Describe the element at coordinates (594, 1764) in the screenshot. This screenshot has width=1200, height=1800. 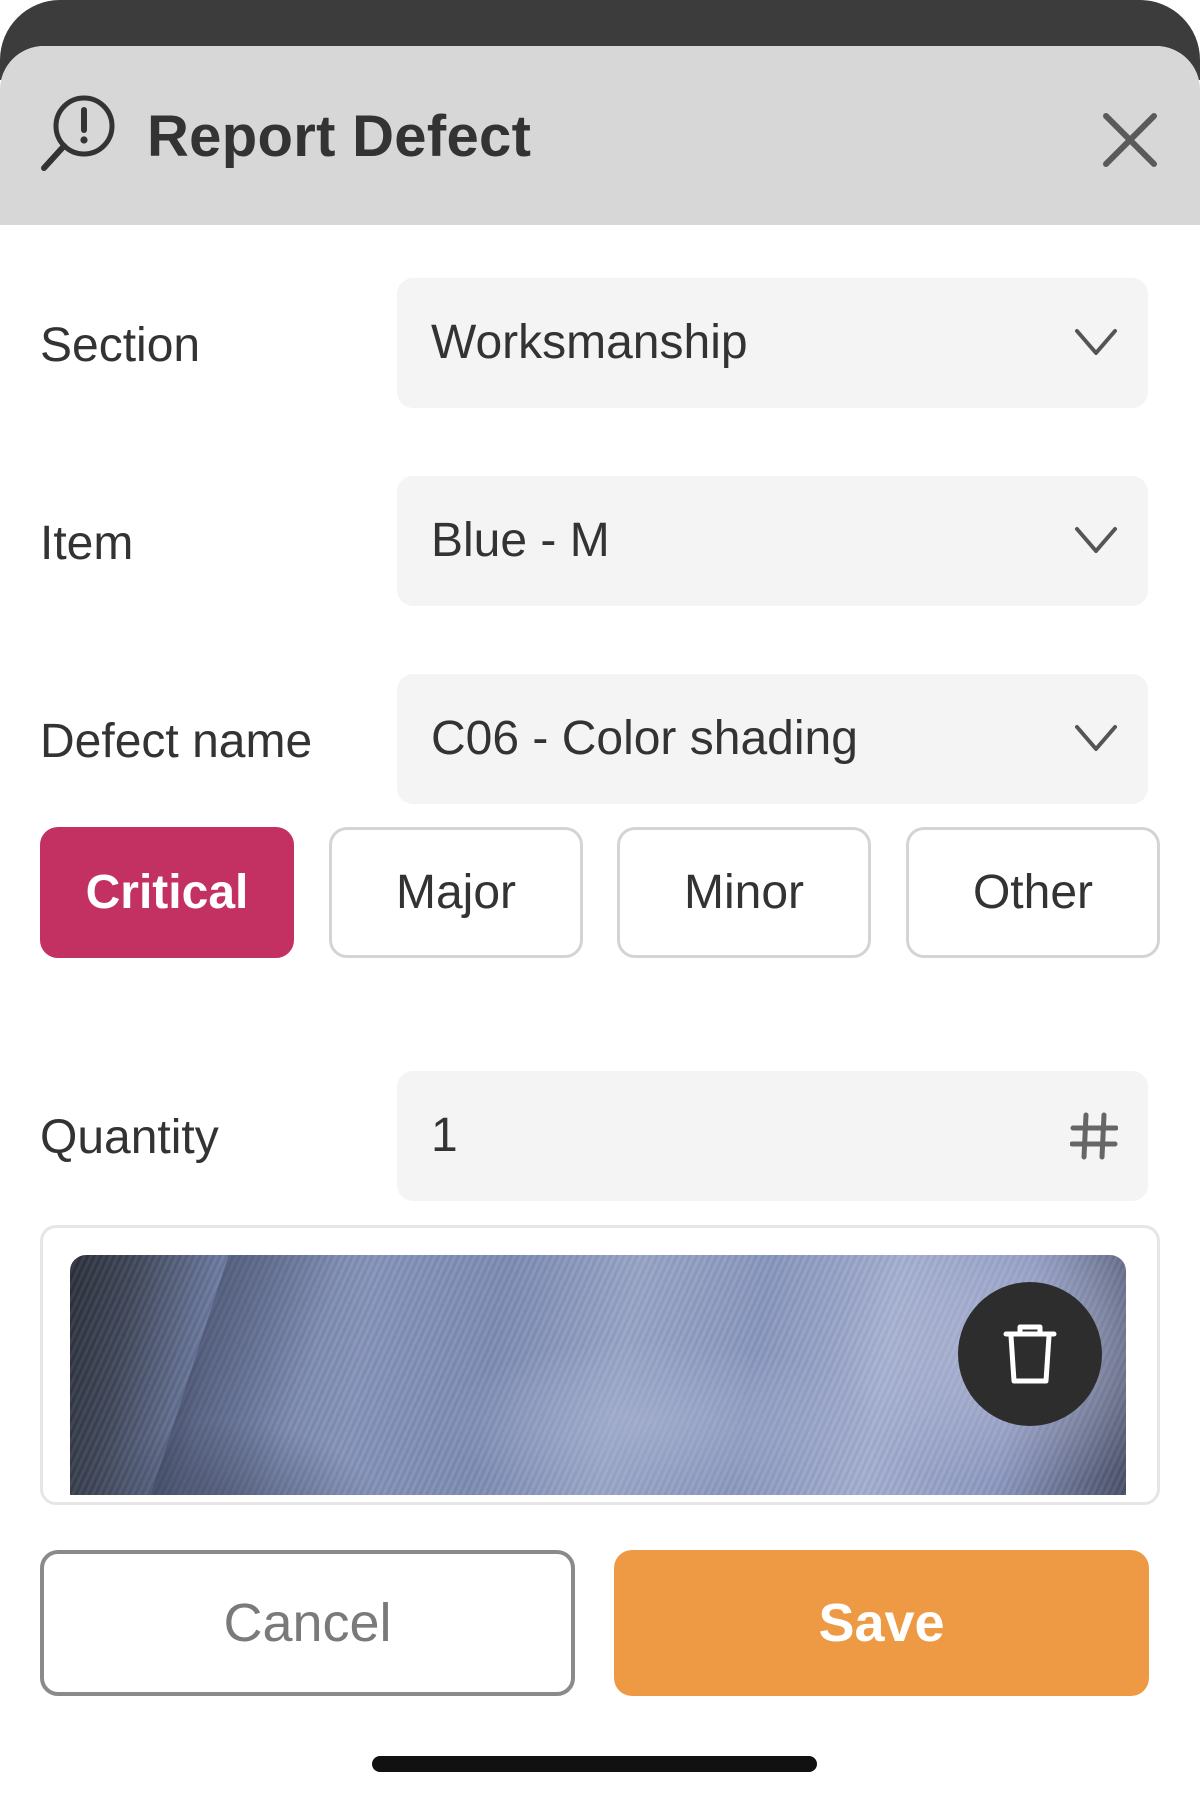
I see `home-indicator` at that location.